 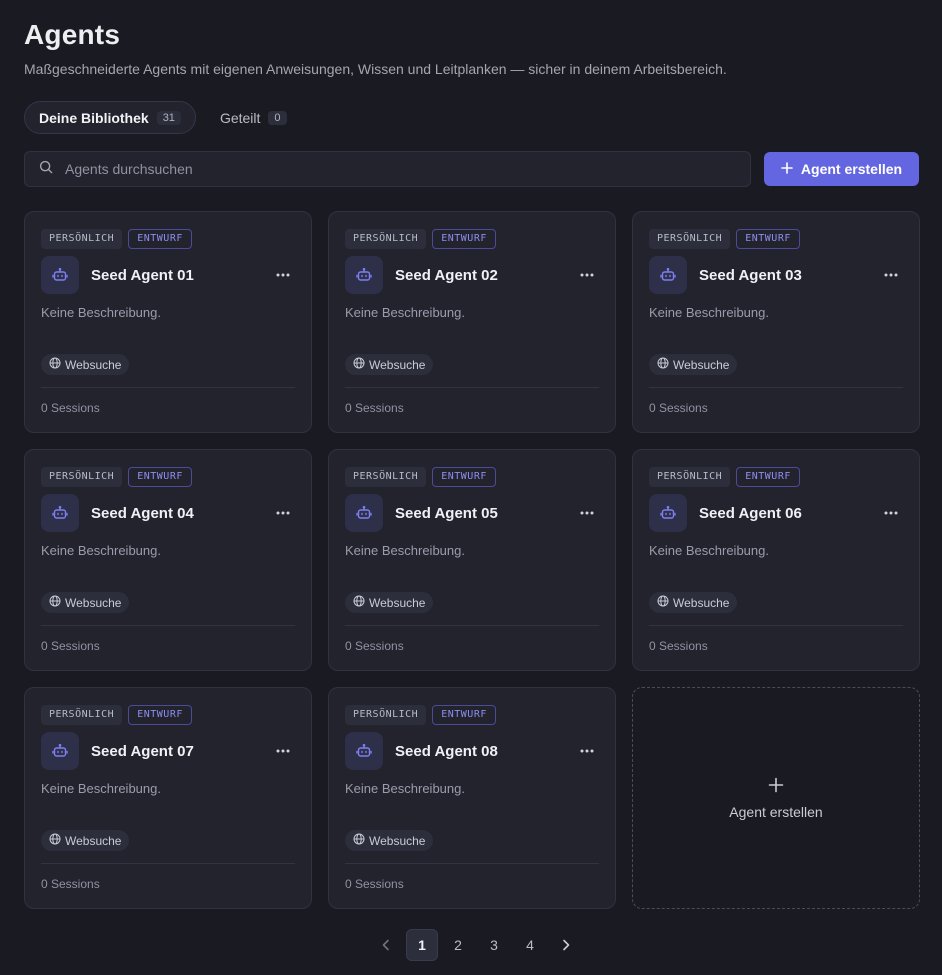 I want to click on add-agent-card: Agent erstellen, so click(x=776, y=798).